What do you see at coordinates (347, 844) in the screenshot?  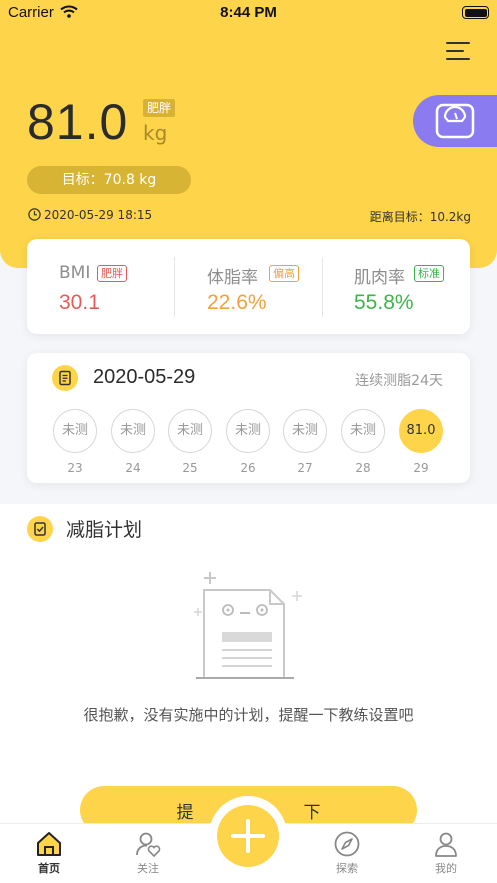 I see `compass-icon` at bounding box center [347, 844].